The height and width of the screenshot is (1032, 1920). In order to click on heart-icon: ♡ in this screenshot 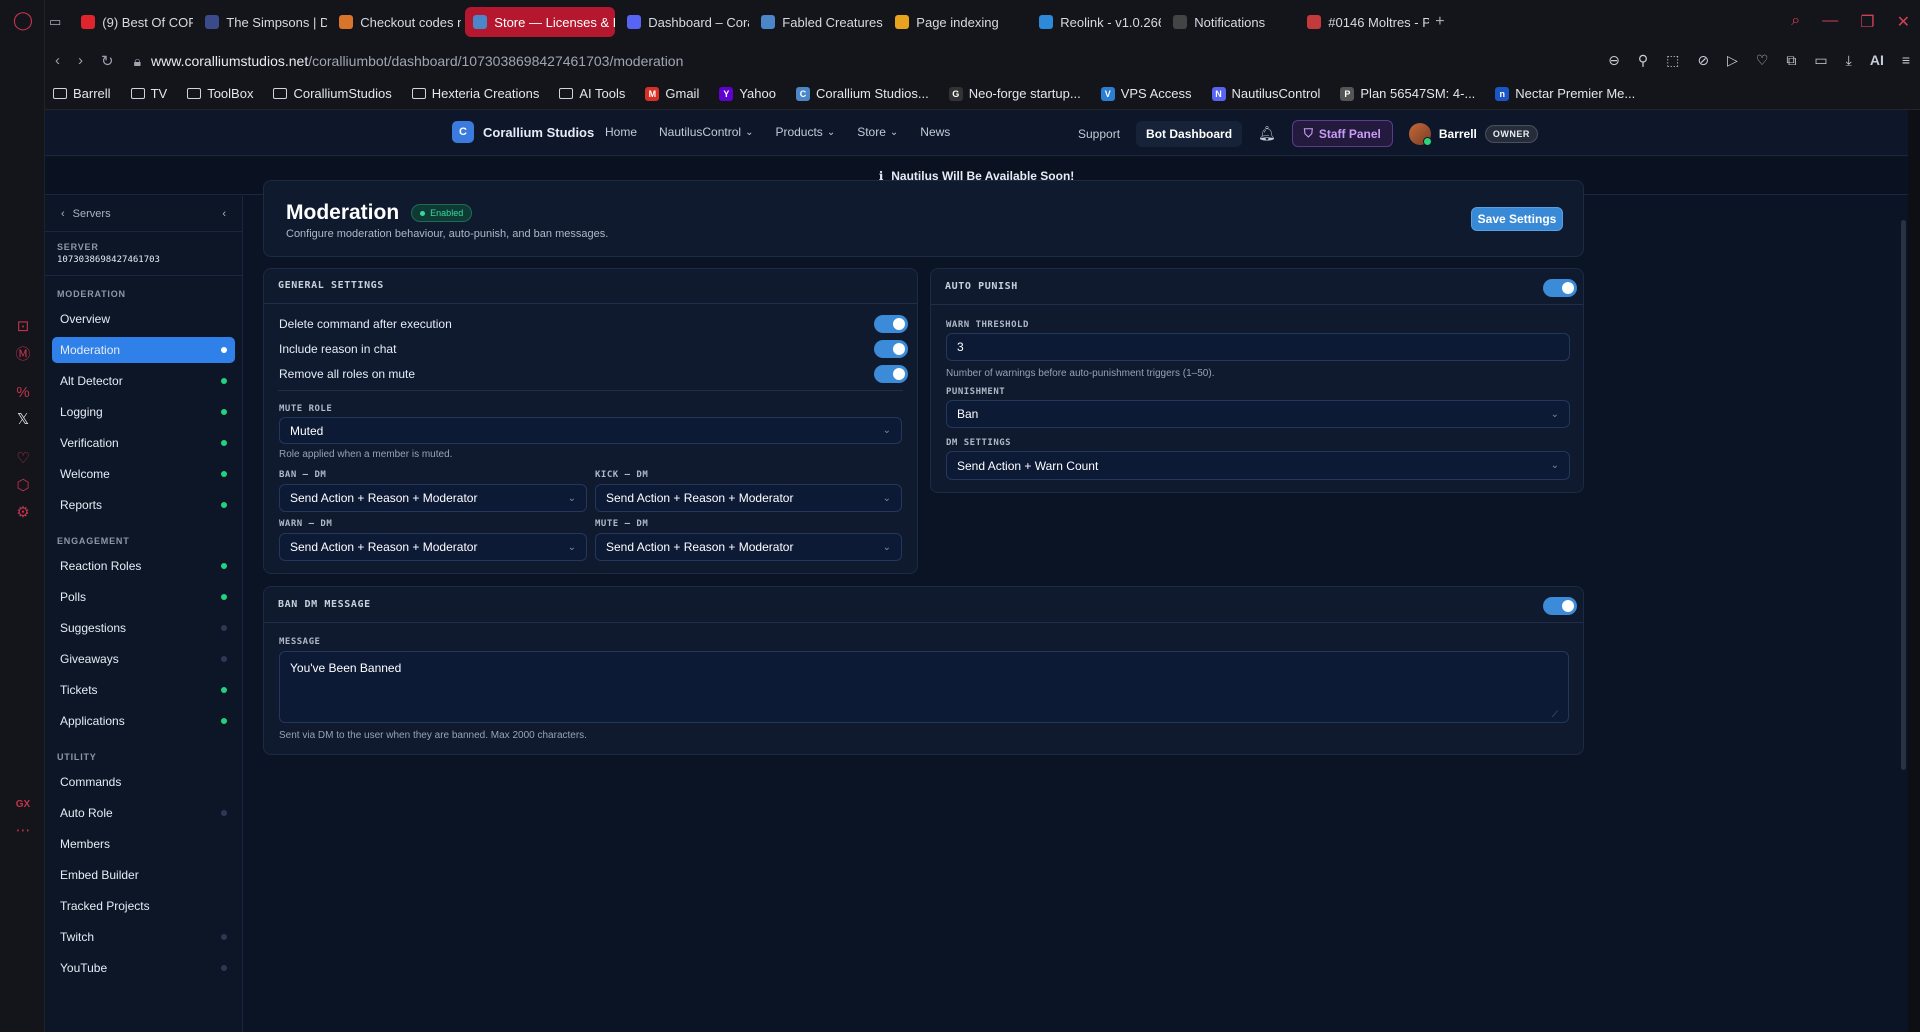, I will do `click(23, 458)`.